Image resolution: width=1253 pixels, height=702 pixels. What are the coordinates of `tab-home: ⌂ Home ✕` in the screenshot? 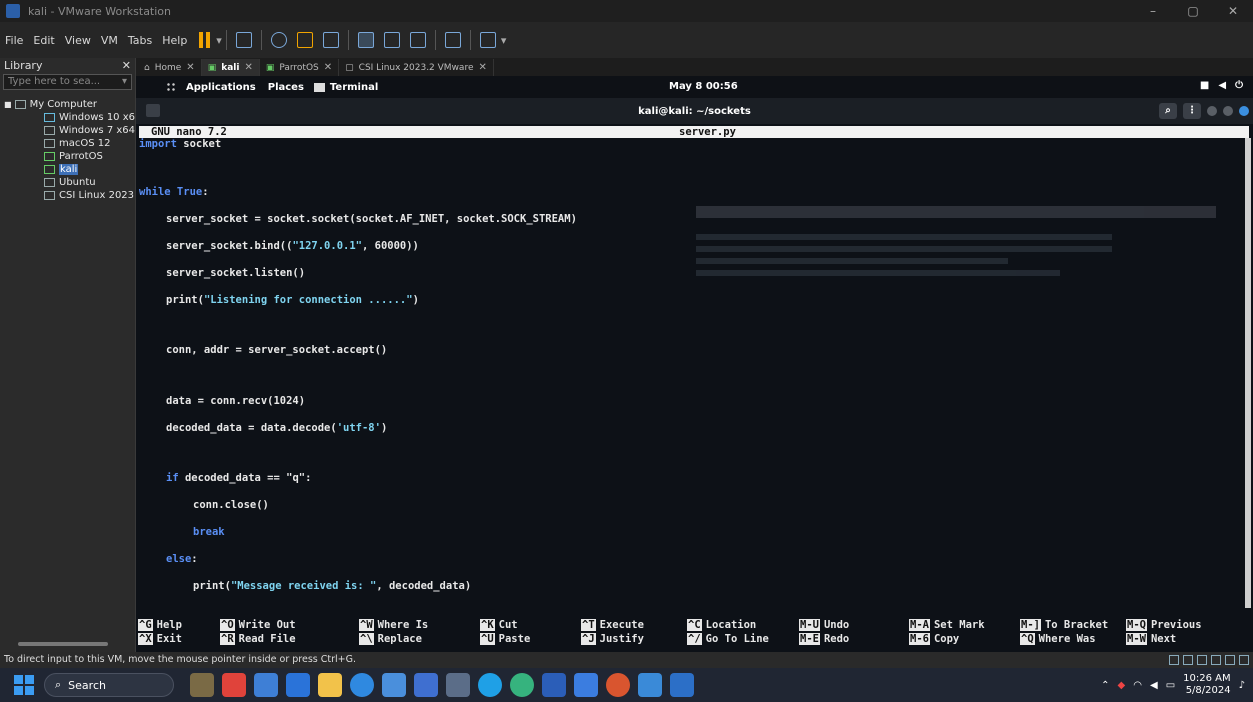 It's located at (170, 67).